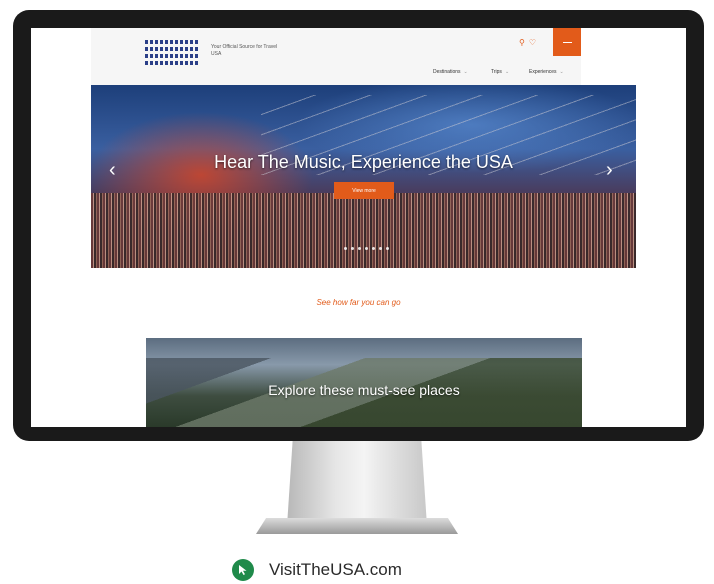 This screenshot has width=714, height=584. I want to click on tagline-link: See how far you can go, so click(358, 302).